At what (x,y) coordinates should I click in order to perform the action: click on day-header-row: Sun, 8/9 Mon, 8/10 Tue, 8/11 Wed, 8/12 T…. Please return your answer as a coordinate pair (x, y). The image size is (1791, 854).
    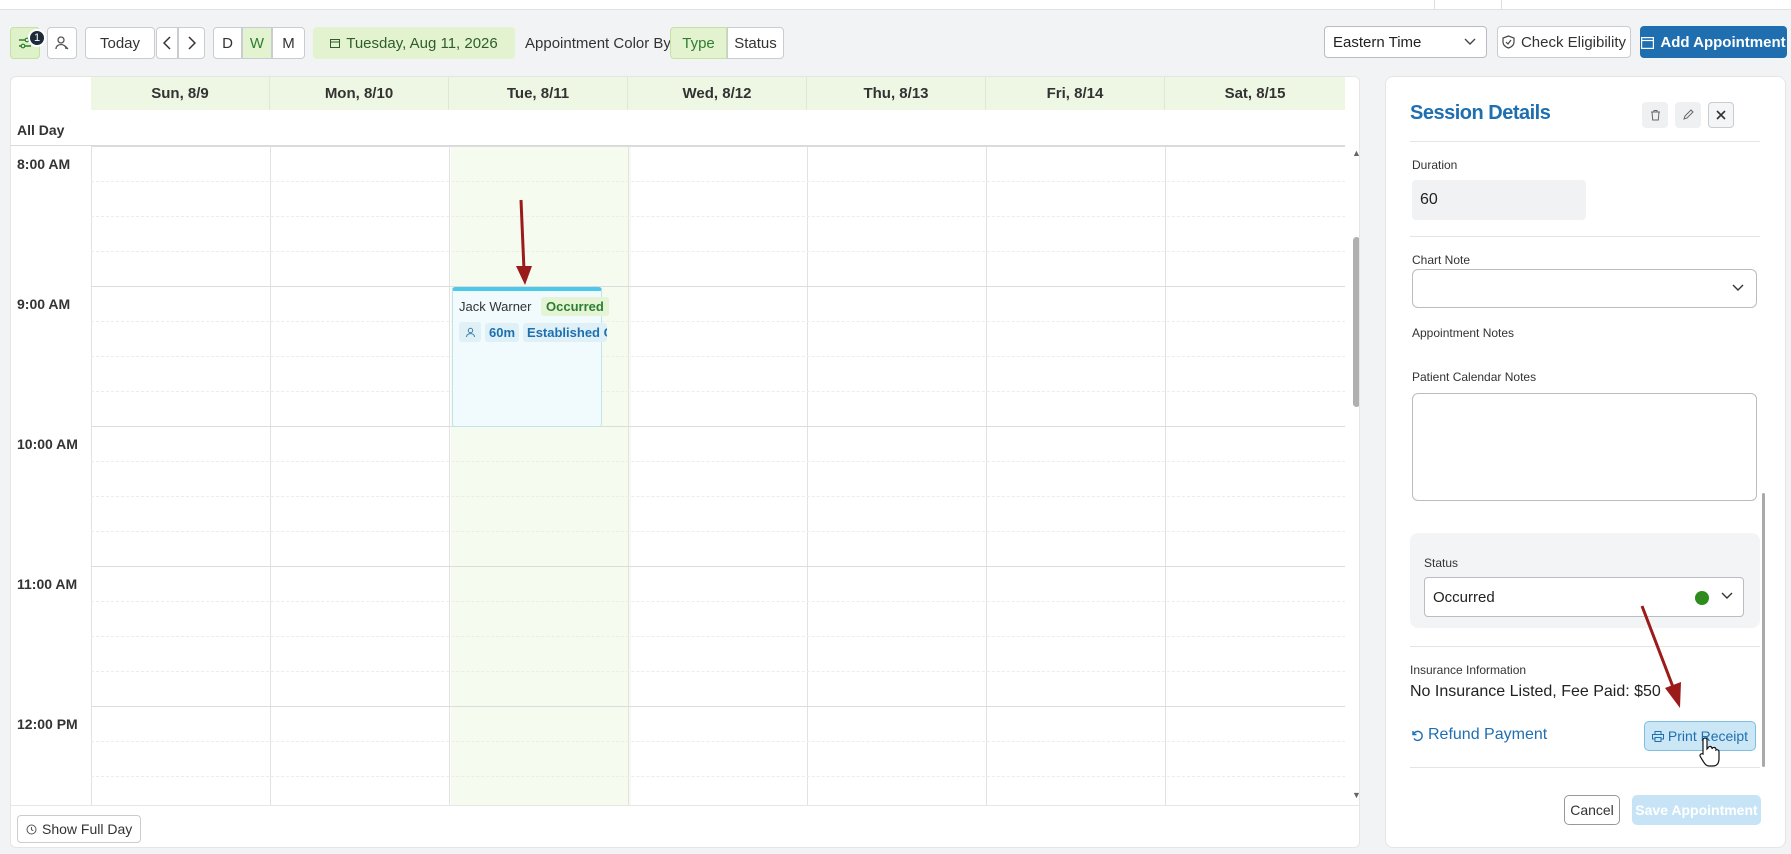
    Looking at the image, I should click on (718, 93).